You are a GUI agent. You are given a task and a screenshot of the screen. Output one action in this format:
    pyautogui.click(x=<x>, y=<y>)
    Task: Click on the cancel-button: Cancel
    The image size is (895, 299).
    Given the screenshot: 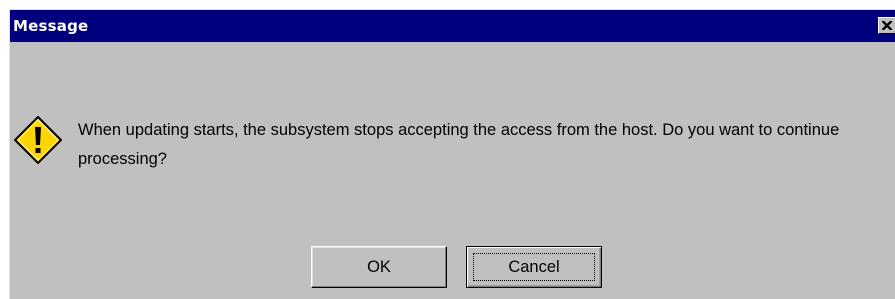 What is the action you would take?
    pyautogui.click(x=534, y=267)
    